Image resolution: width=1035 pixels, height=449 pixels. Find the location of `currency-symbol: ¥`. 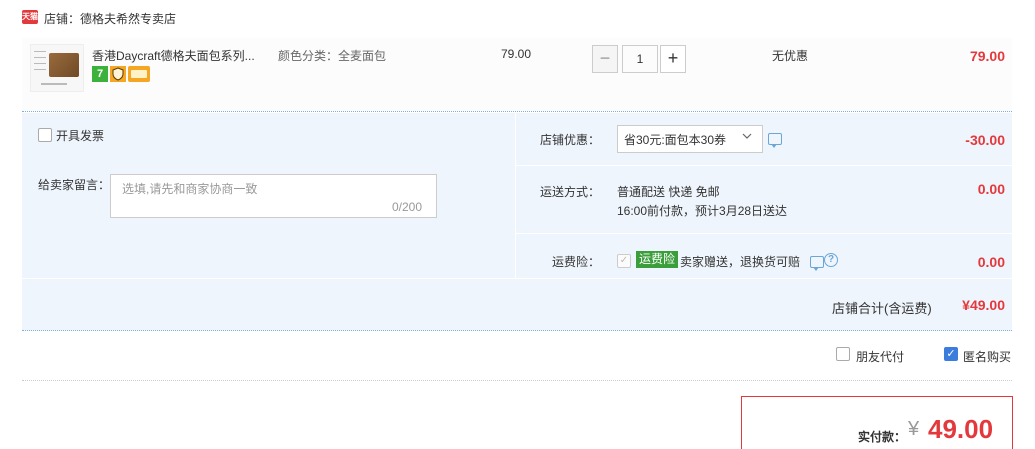

currency-symbol: ¥ is located at coordinates (914, 429).